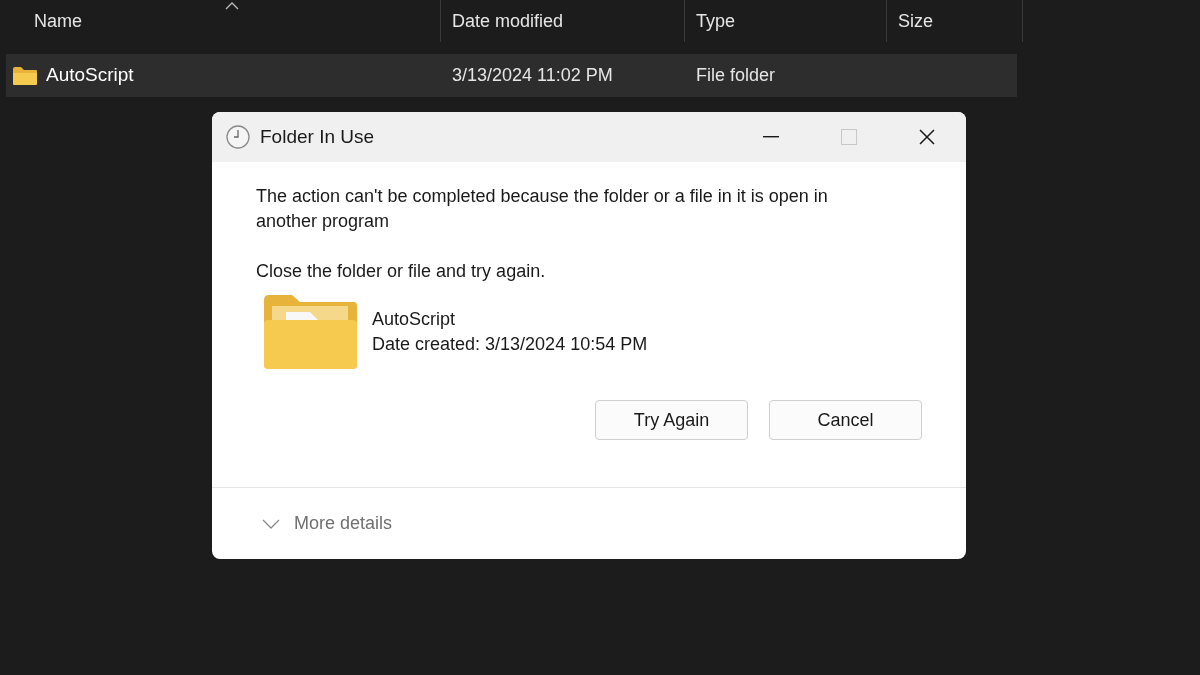  I want to click on file-row: AutoScript 3/13/2024 11:02 PM File folder, so click(511, 75).